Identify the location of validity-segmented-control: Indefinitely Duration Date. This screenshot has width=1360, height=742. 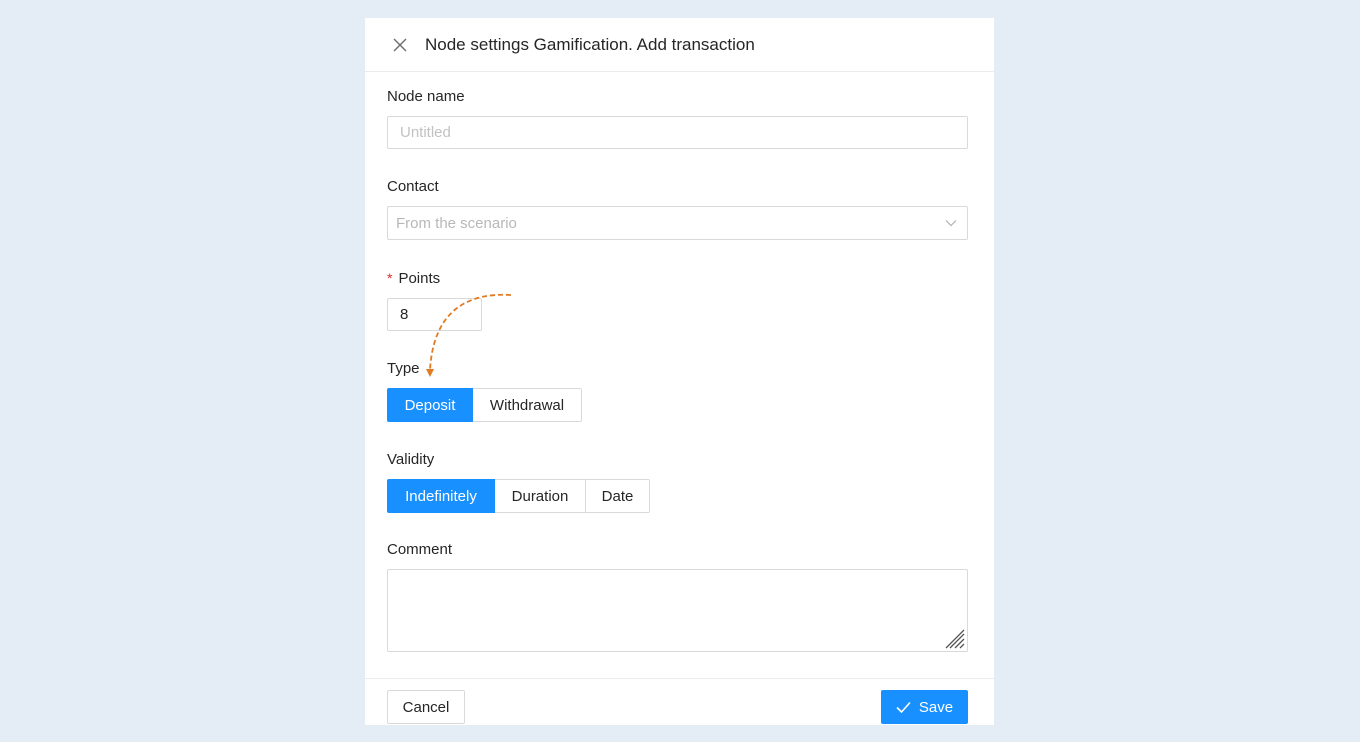
(518, 496).